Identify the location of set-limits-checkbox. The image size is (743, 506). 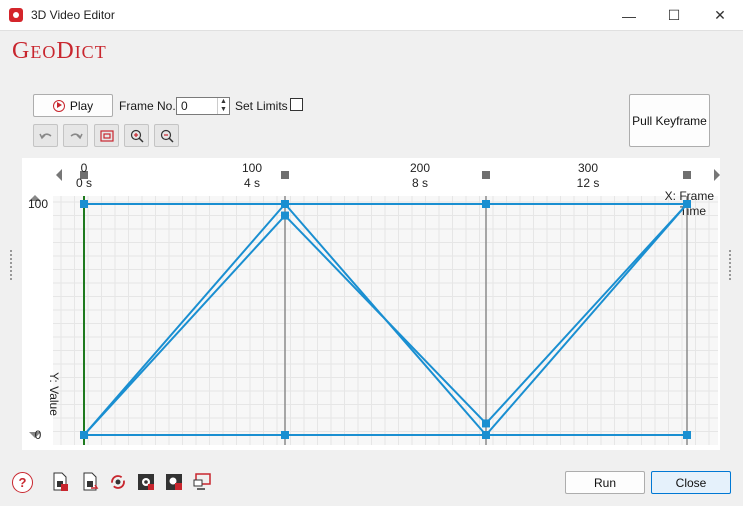
(296, 104).